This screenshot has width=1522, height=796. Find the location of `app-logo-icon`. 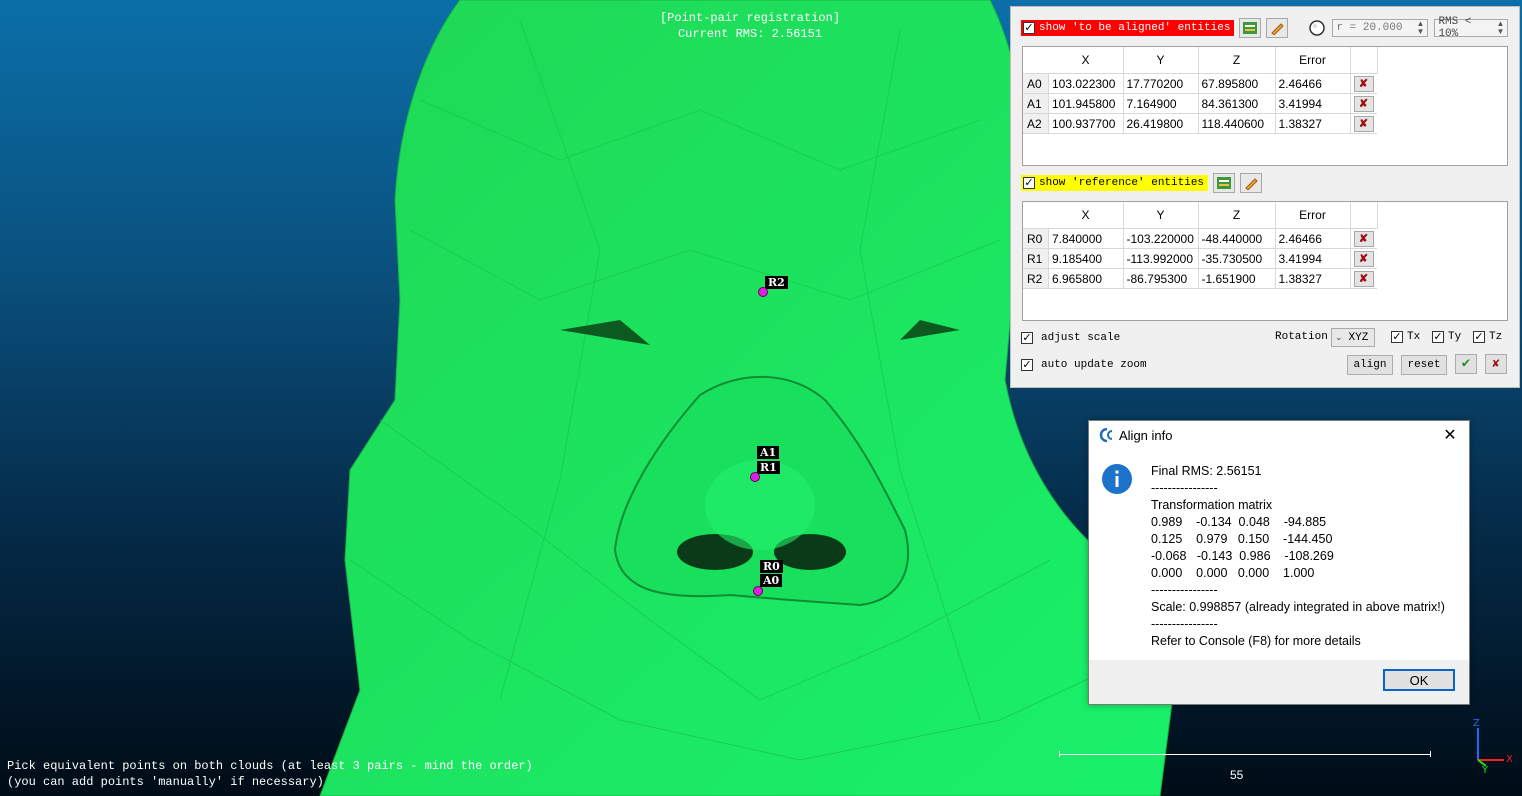

app-logo-icon is located at coordinates (1106, 435).